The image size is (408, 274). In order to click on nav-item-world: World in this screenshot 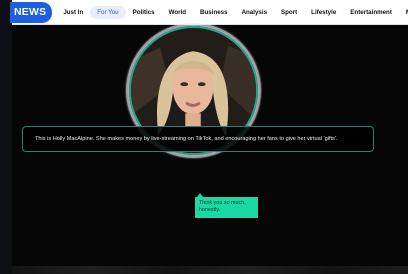, I will do `click(177, 12)`.